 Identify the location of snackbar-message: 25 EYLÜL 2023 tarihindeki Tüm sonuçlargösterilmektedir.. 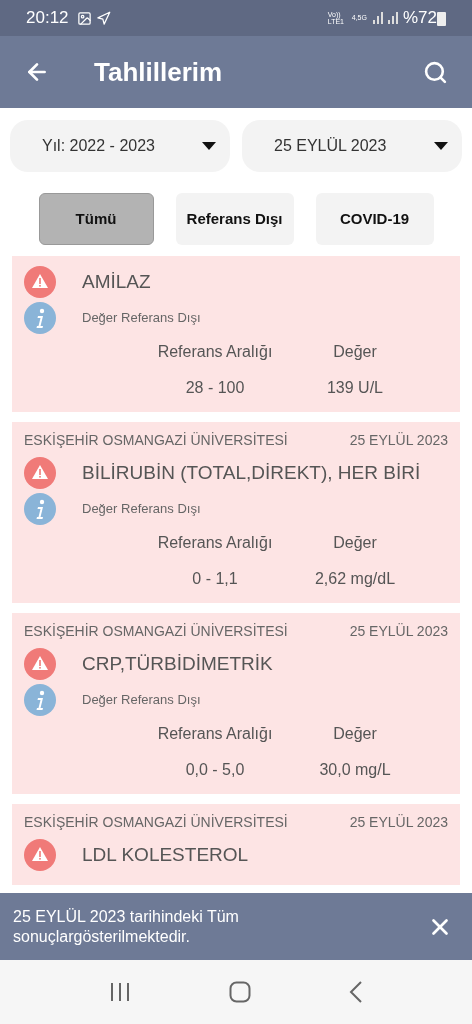
(126, 926).